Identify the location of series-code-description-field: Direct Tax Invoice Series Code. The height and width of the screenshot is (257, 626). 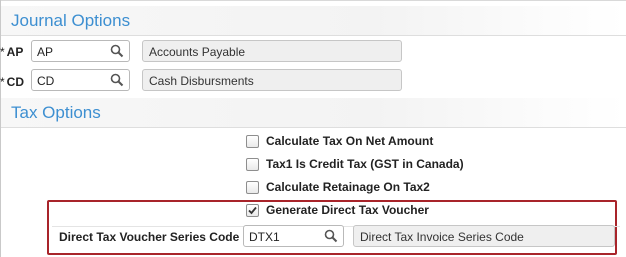
(484, 236).